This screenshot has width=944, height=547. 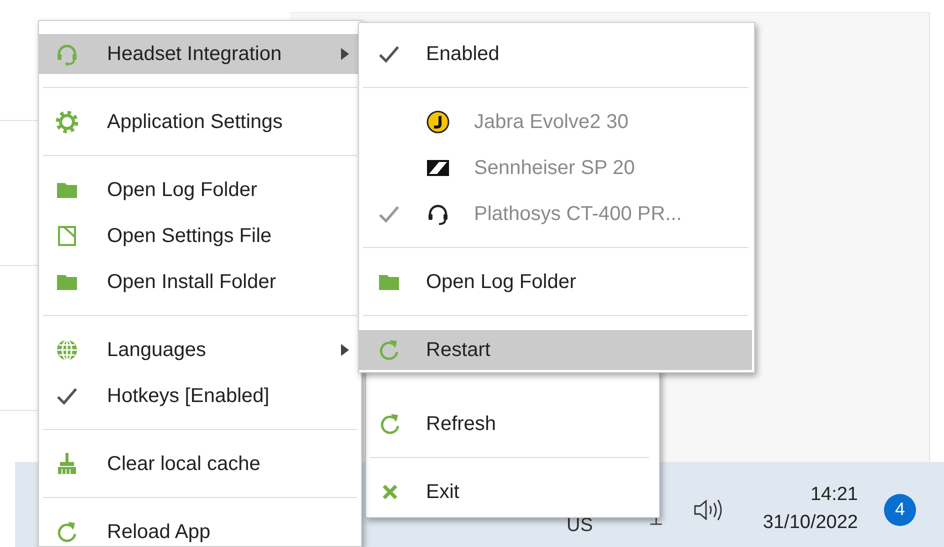 What do you see at coordinates (200, 54) in the screenshot?
I see `menu-item: Headset Integration` at bounding box center [200, 54].